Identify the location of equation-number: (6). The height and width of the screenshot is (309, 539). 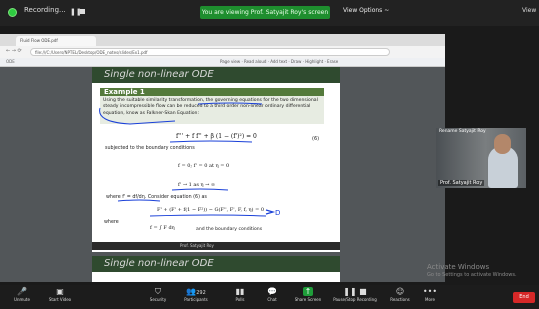
(316, 139).